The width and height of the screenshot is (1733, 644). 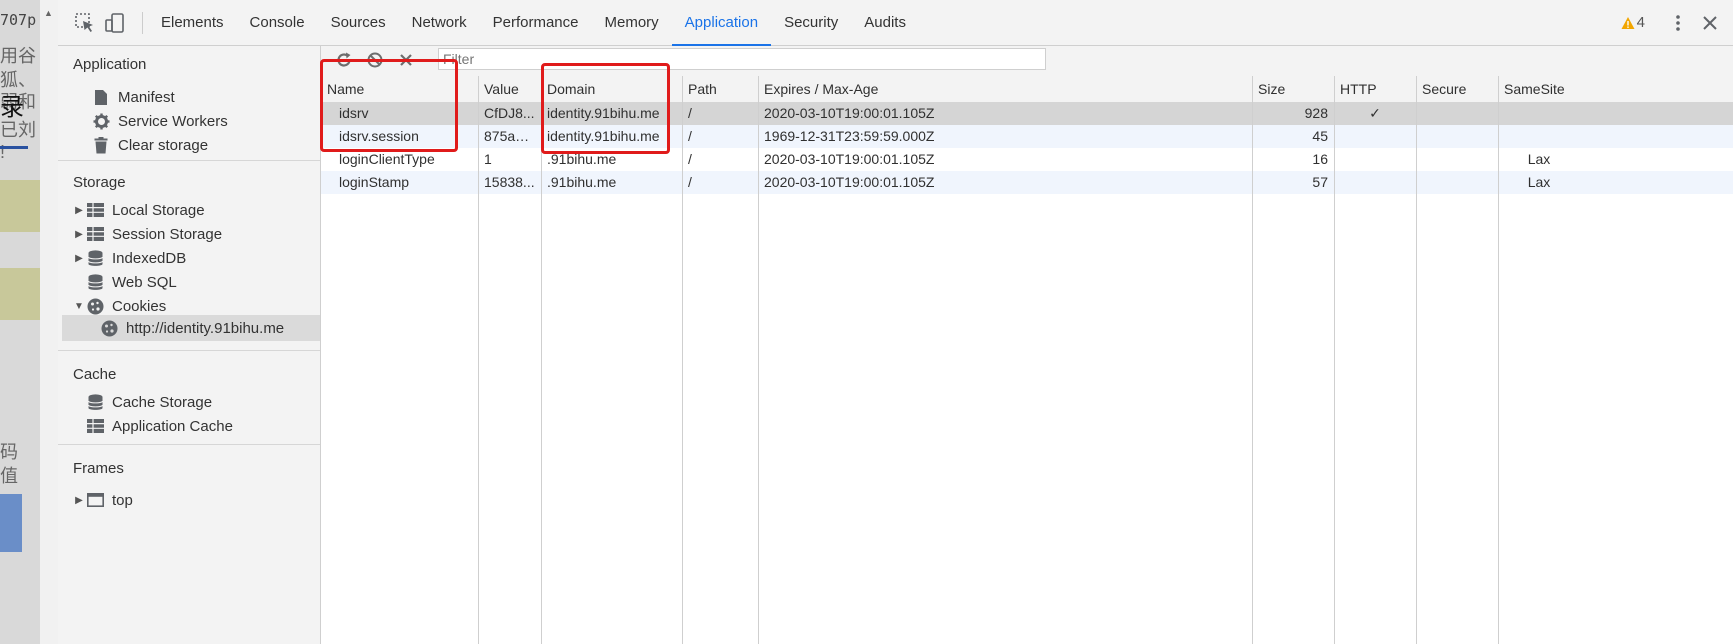 I want to click on collapse-arrow-icon: ▼, so click(x=79, y=306).